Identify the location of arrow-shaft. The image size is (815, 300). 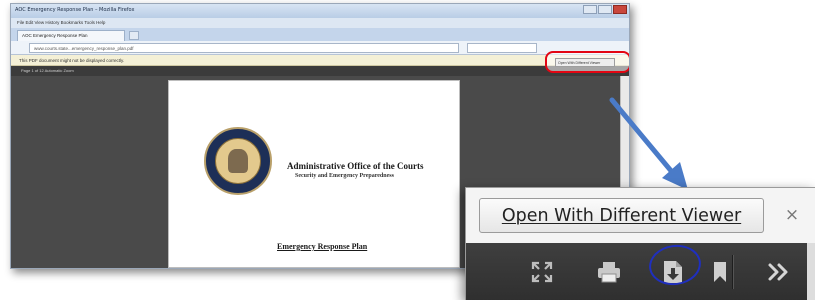
(642, 136).